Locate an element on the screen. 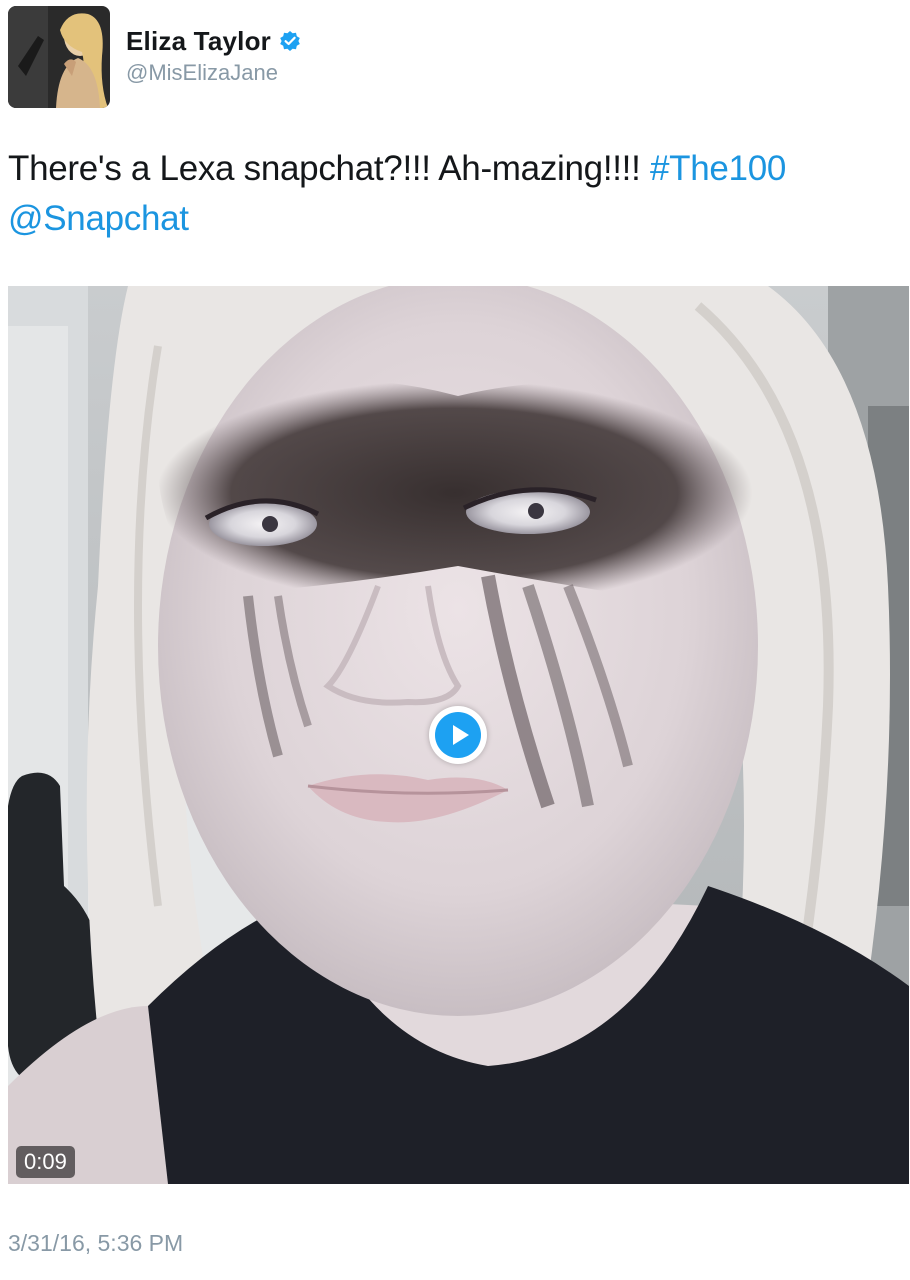  hashtag-link: #The100 is located at coordinates (718, 168).